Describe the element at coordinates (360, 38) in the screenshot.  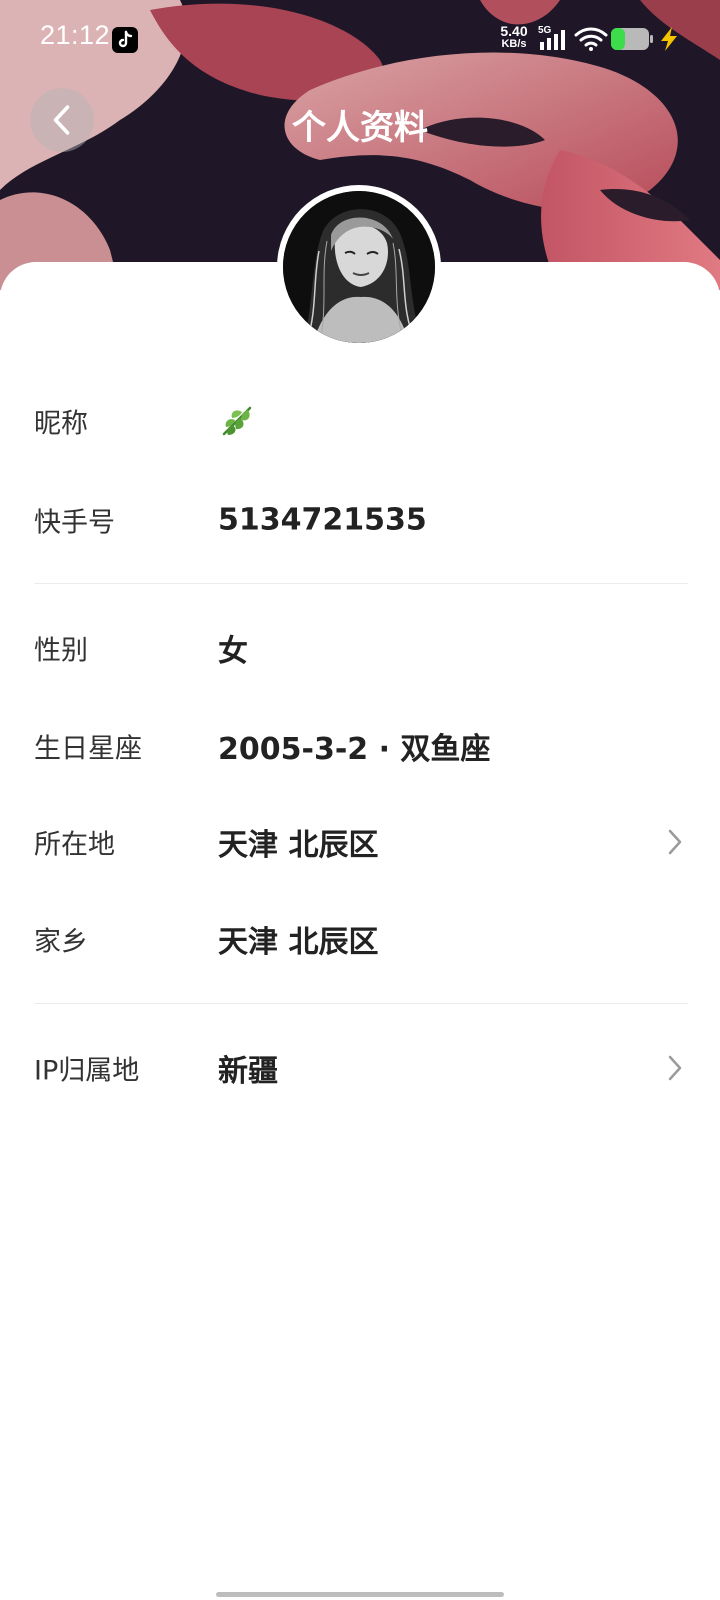
I see `status-bar: 21:12 5.40 KB/s 5G` at that location.